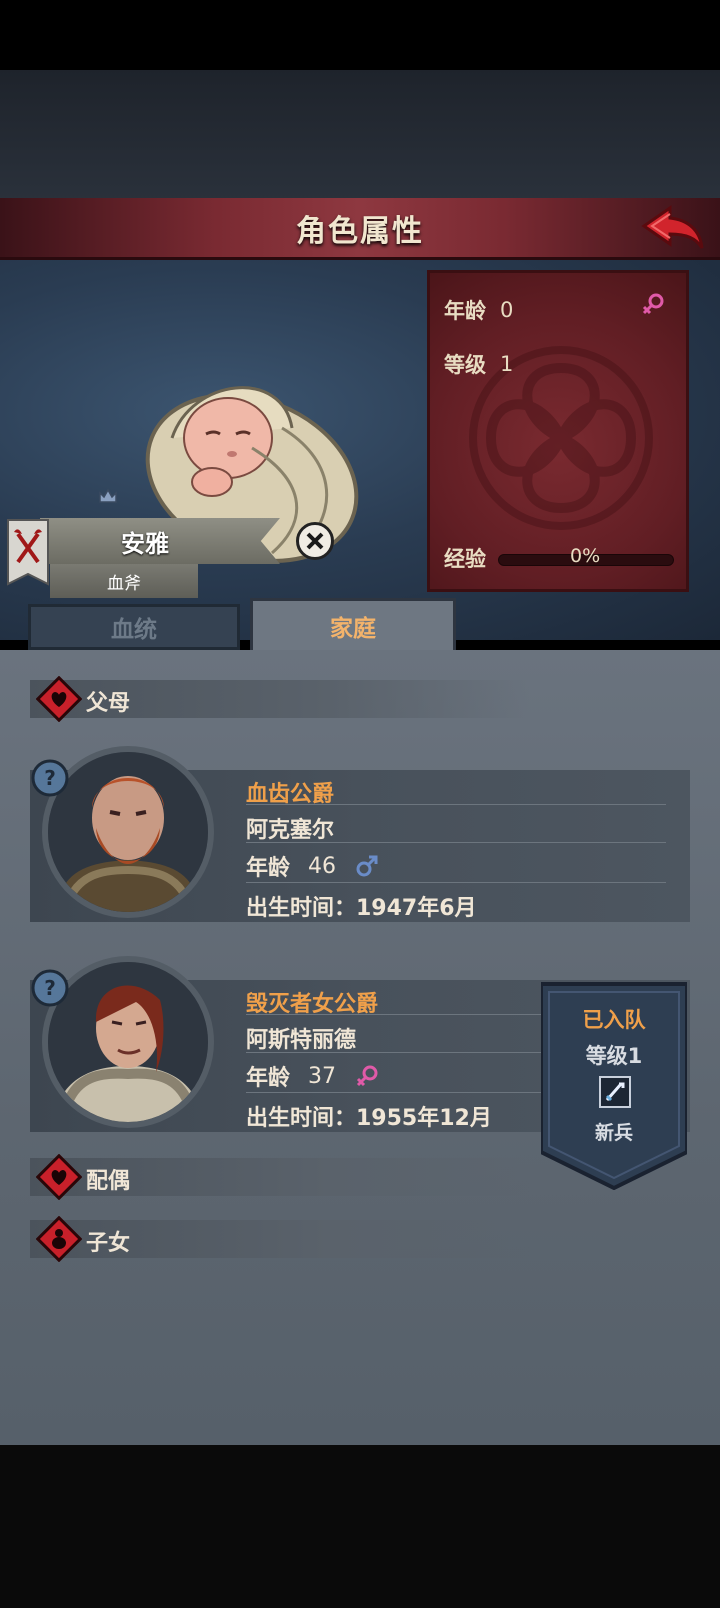  I want to click on exp-label: 经验, so click(465, 559).